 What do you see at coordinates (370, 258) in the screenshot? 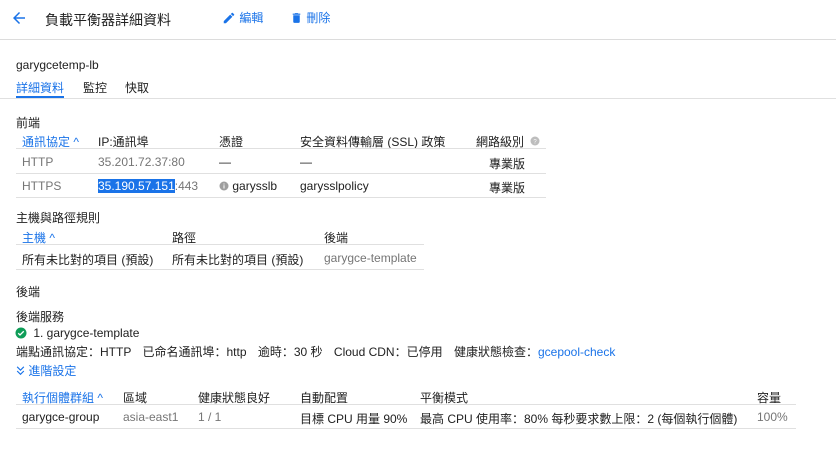
I see `host-row-backend: garygce-template` at bounding box center [370, 258].